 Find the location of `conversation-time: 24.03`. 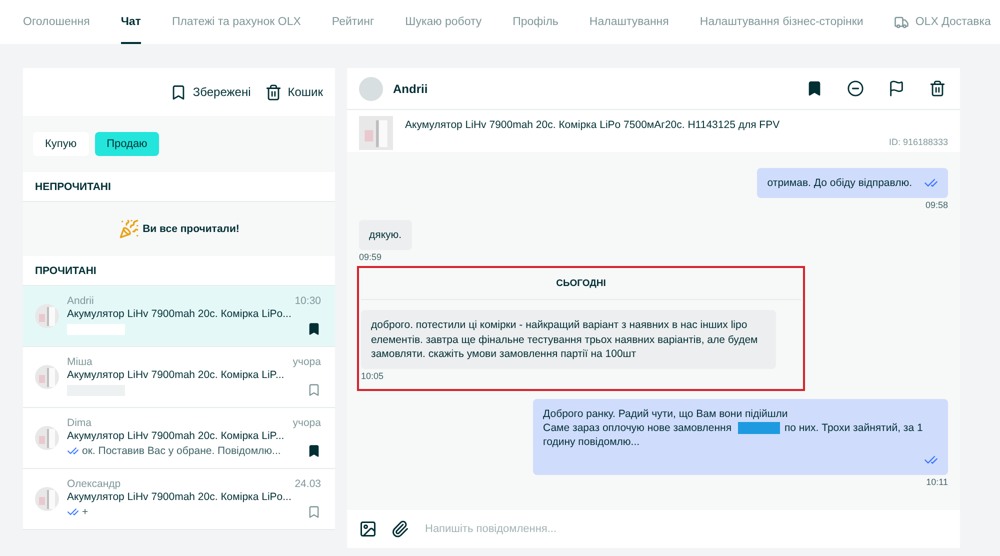

conversation-time: 24.03 is located at coordinates (307, 484).